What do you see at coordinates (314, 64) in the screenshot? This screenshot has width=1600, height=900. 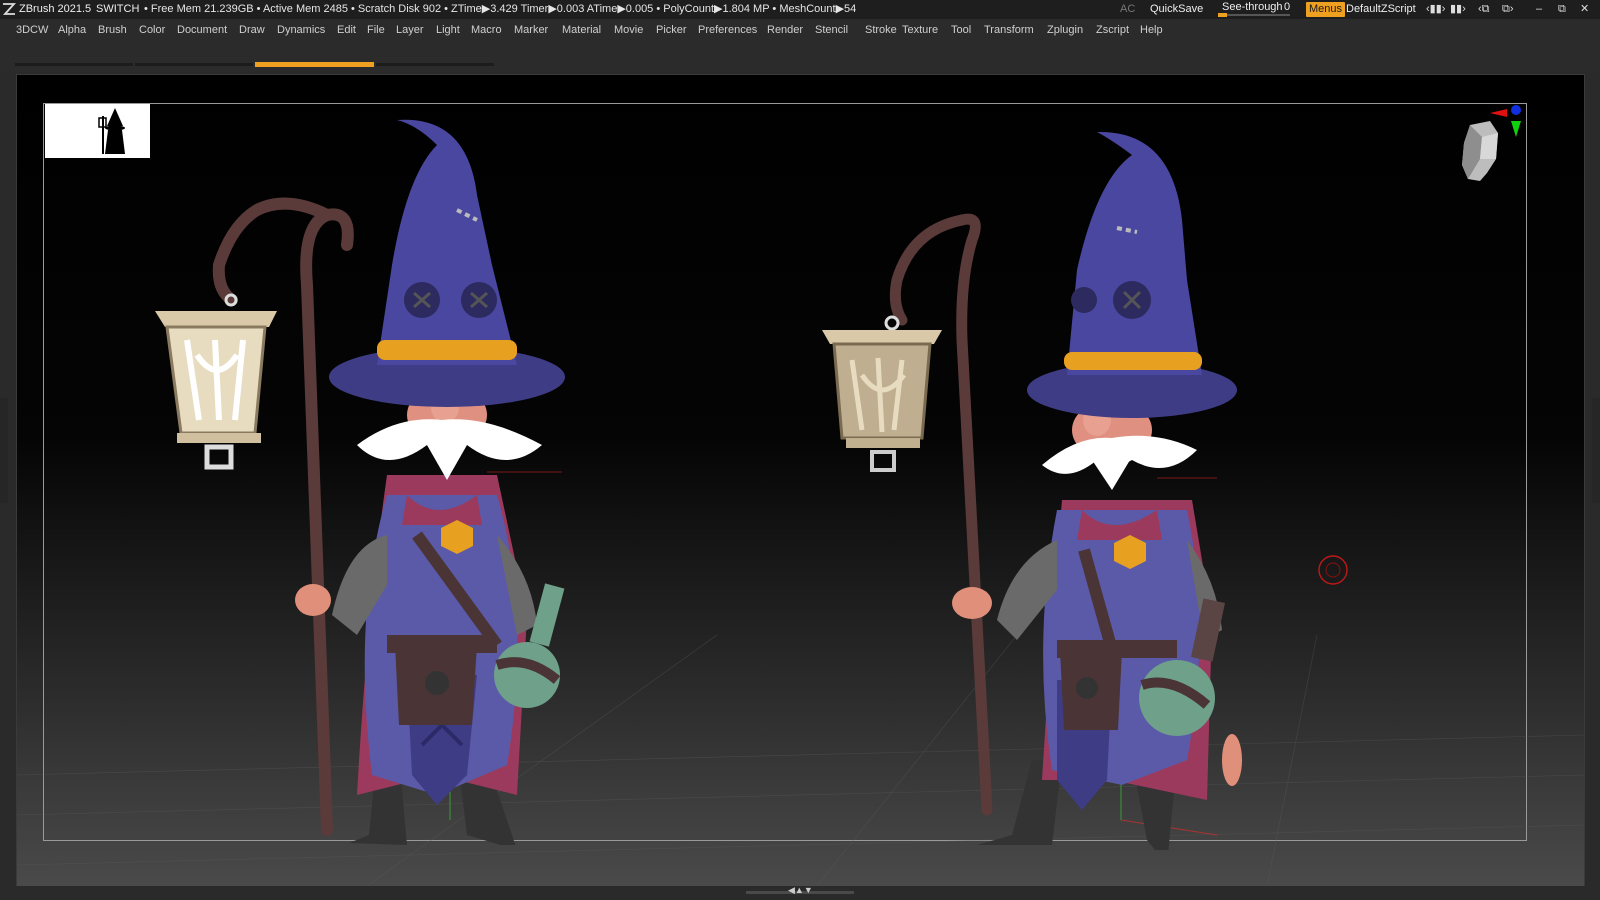 I see `tab-segment-active` at bounding box center [314, 64].